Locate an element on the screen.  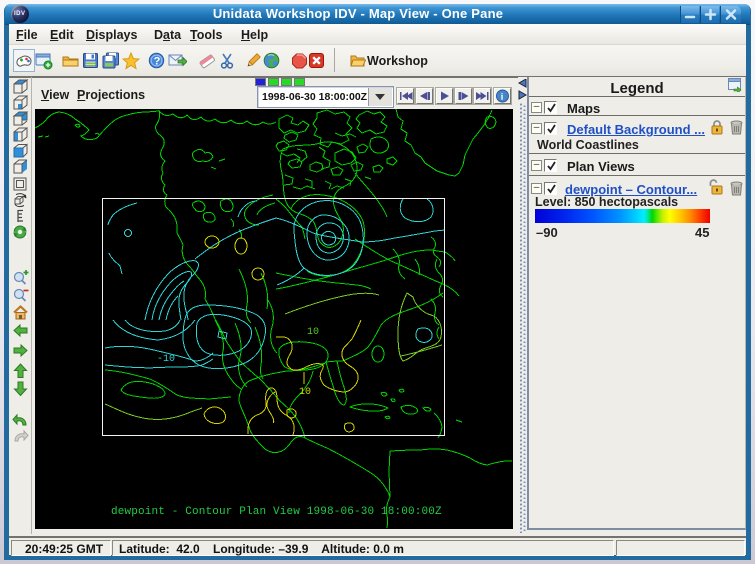
svg-text: -10 is located at coordinates (166, 359).